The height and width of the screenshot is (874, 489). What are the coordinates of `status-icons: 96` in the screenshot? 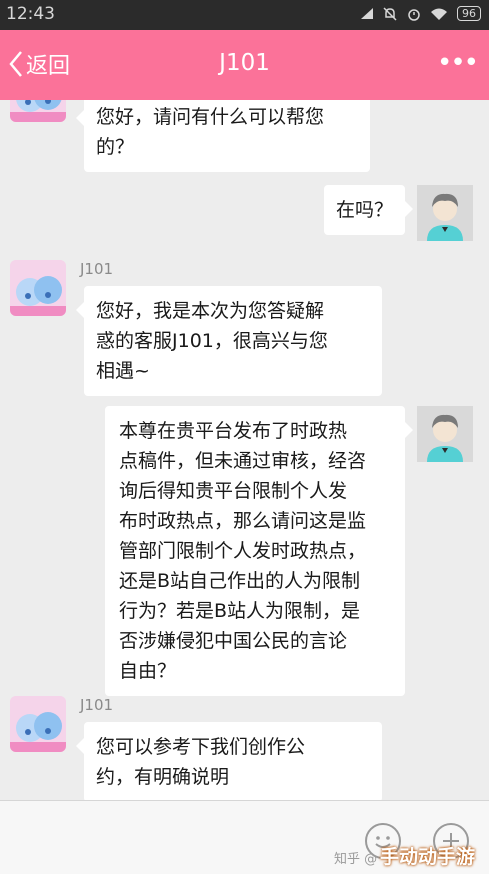 It's located at (421, 13).